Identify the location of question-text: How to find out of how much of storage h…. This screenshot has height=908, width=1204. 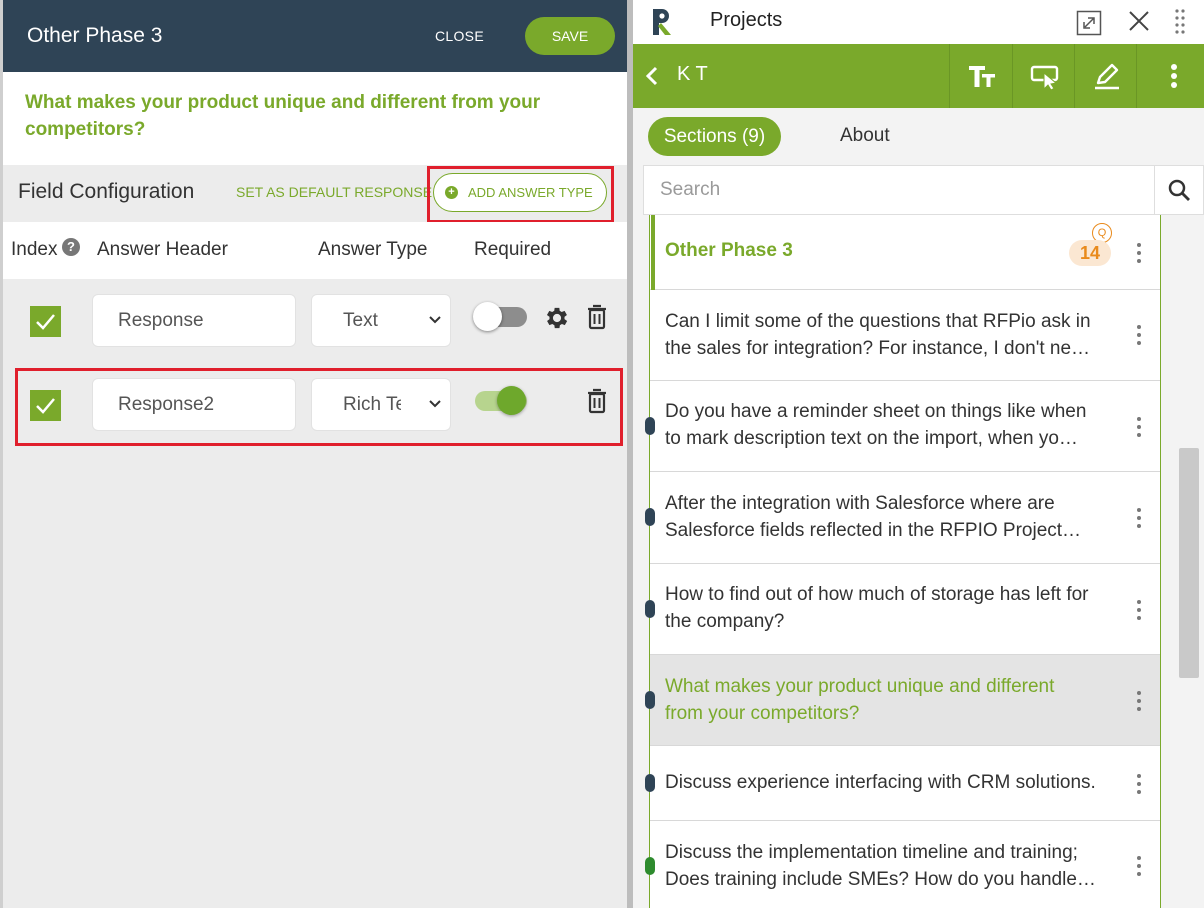
(877, 608).